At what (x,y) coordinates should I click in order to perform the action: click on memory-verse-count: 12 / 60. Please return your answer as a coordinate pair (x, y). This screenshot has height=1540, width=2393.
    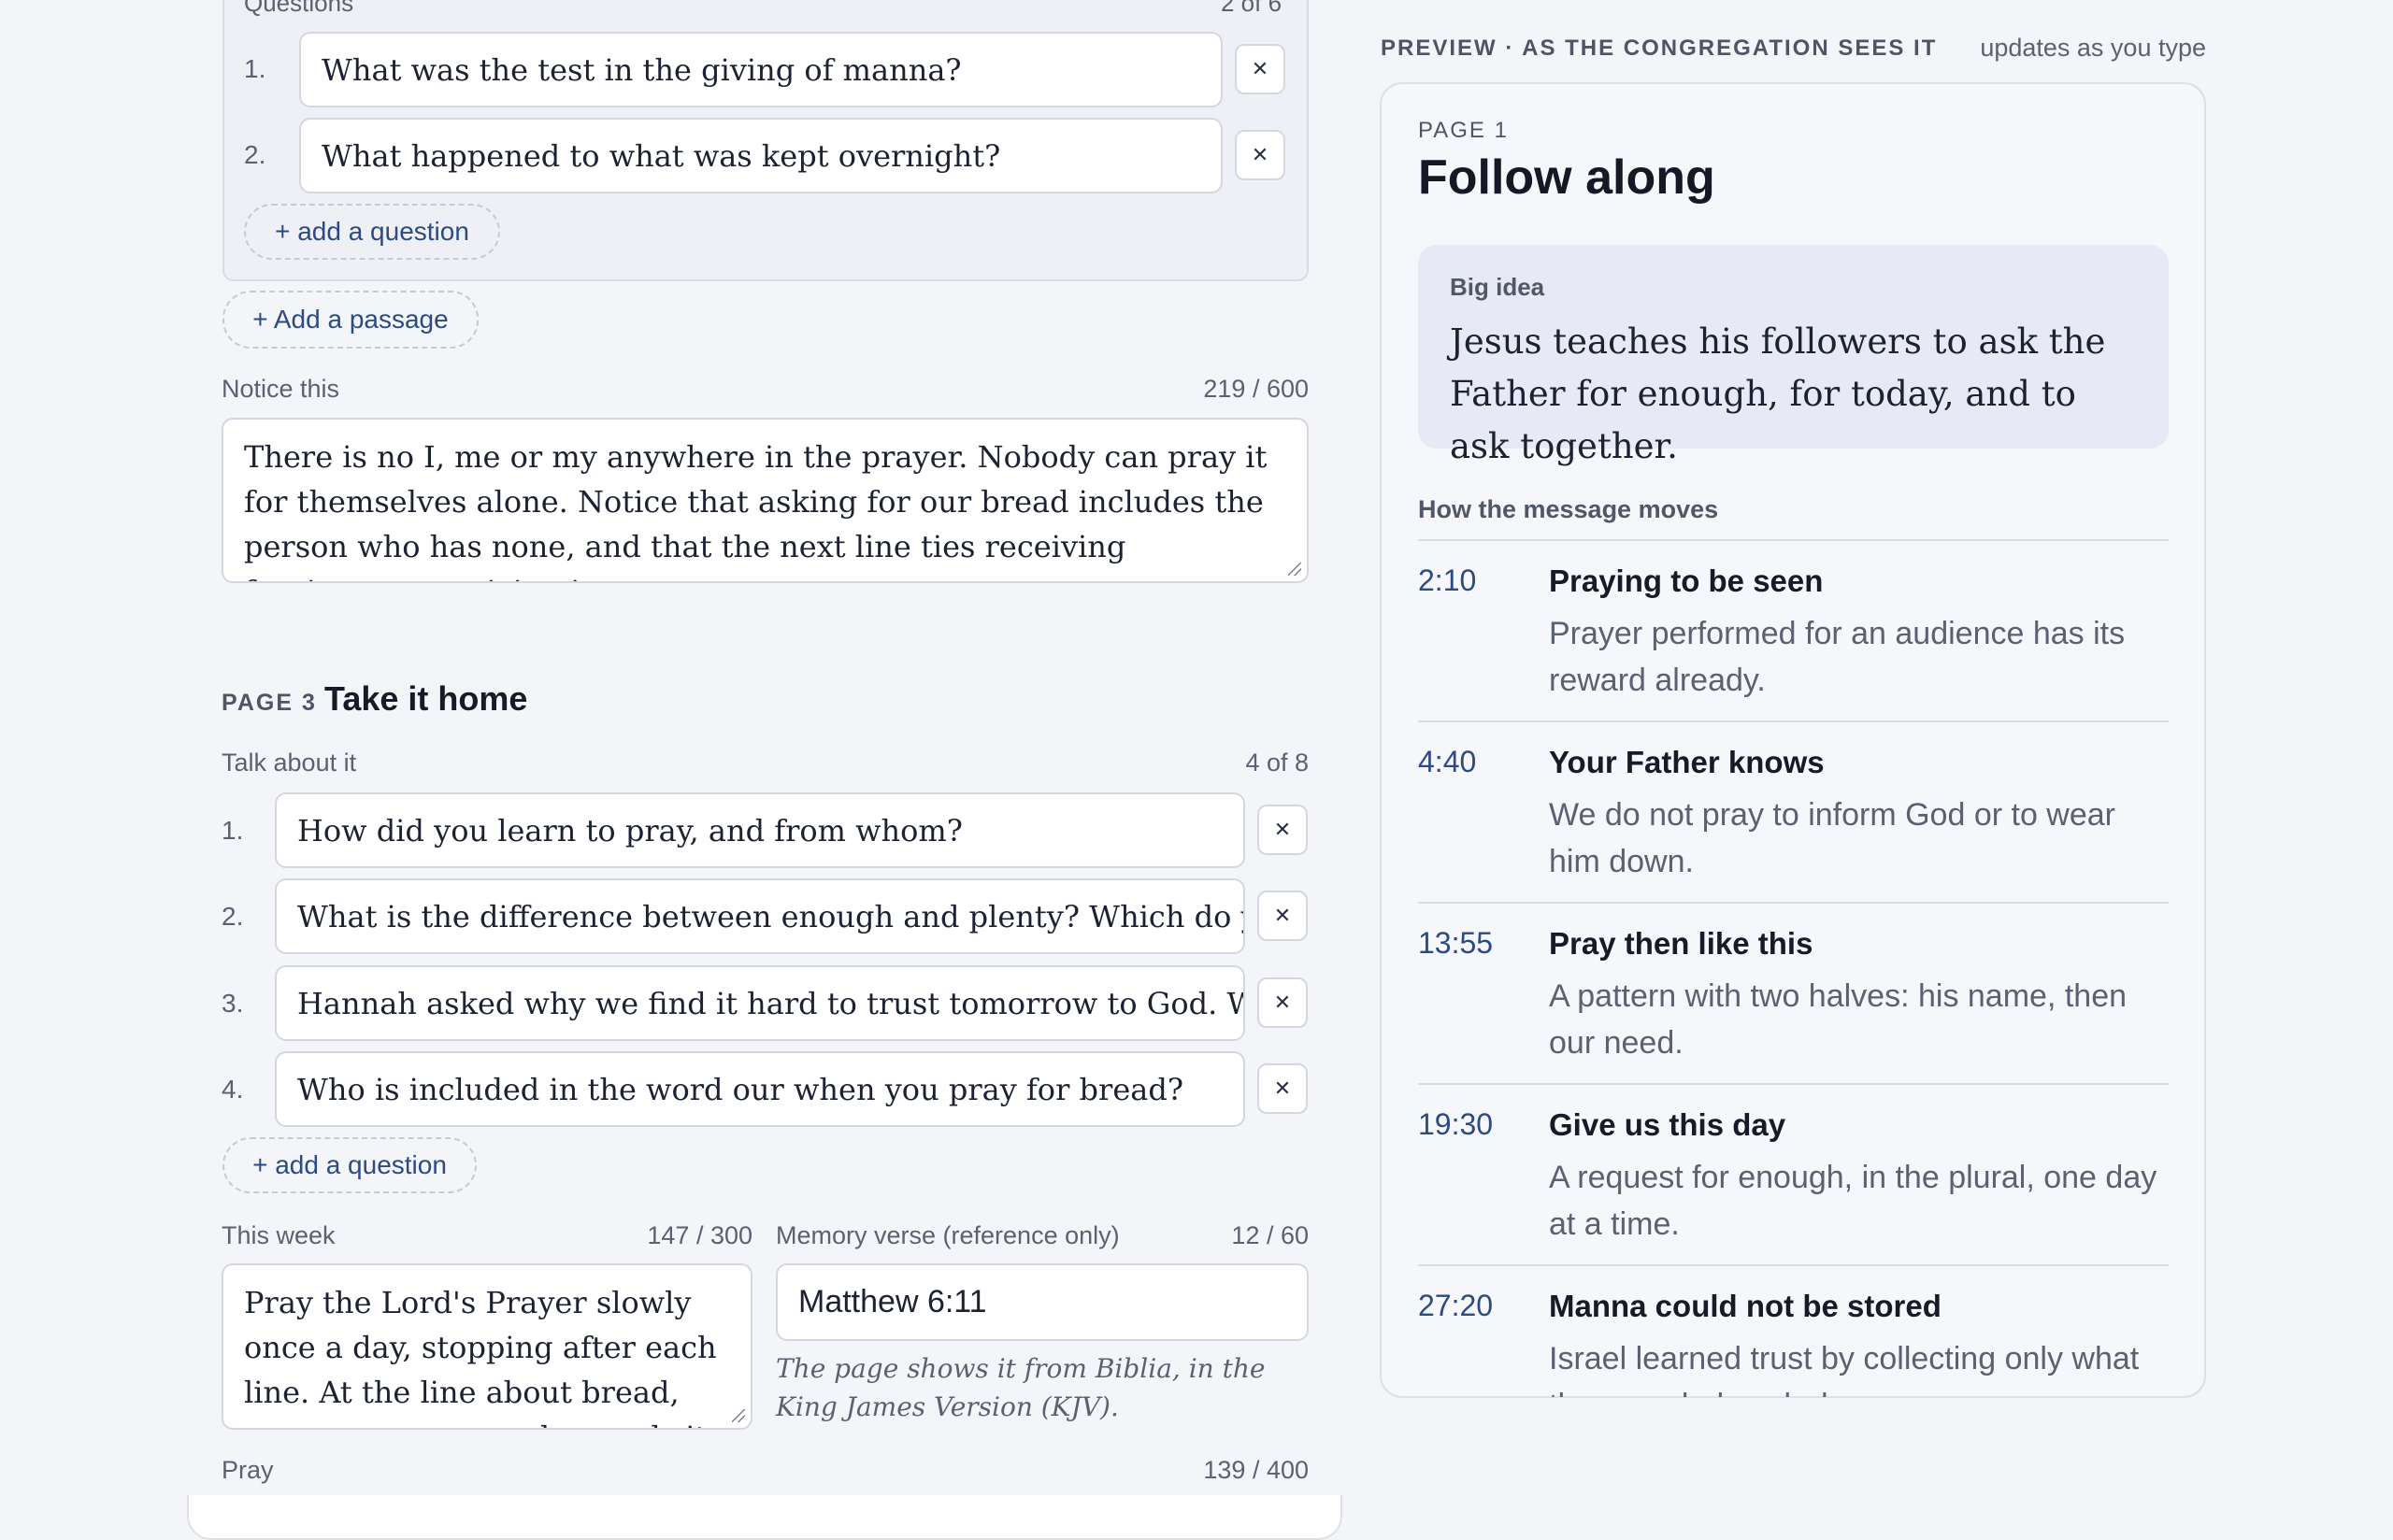
    Looking at the image, I should click on (1270, 1235).